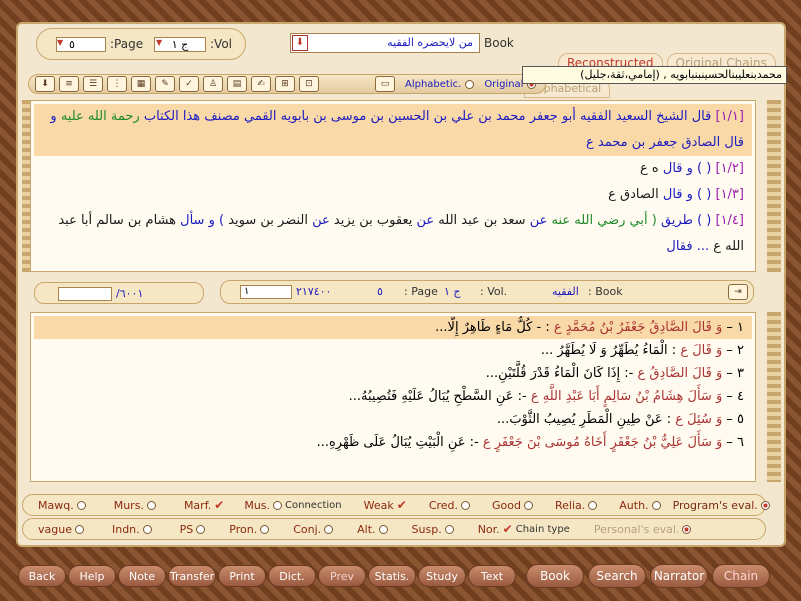 The height and width of the screenshot is (601, 801). Describe the element at coordinates (135, 505) in the screenshot. I see `eval-murs: Murs.` at that location.